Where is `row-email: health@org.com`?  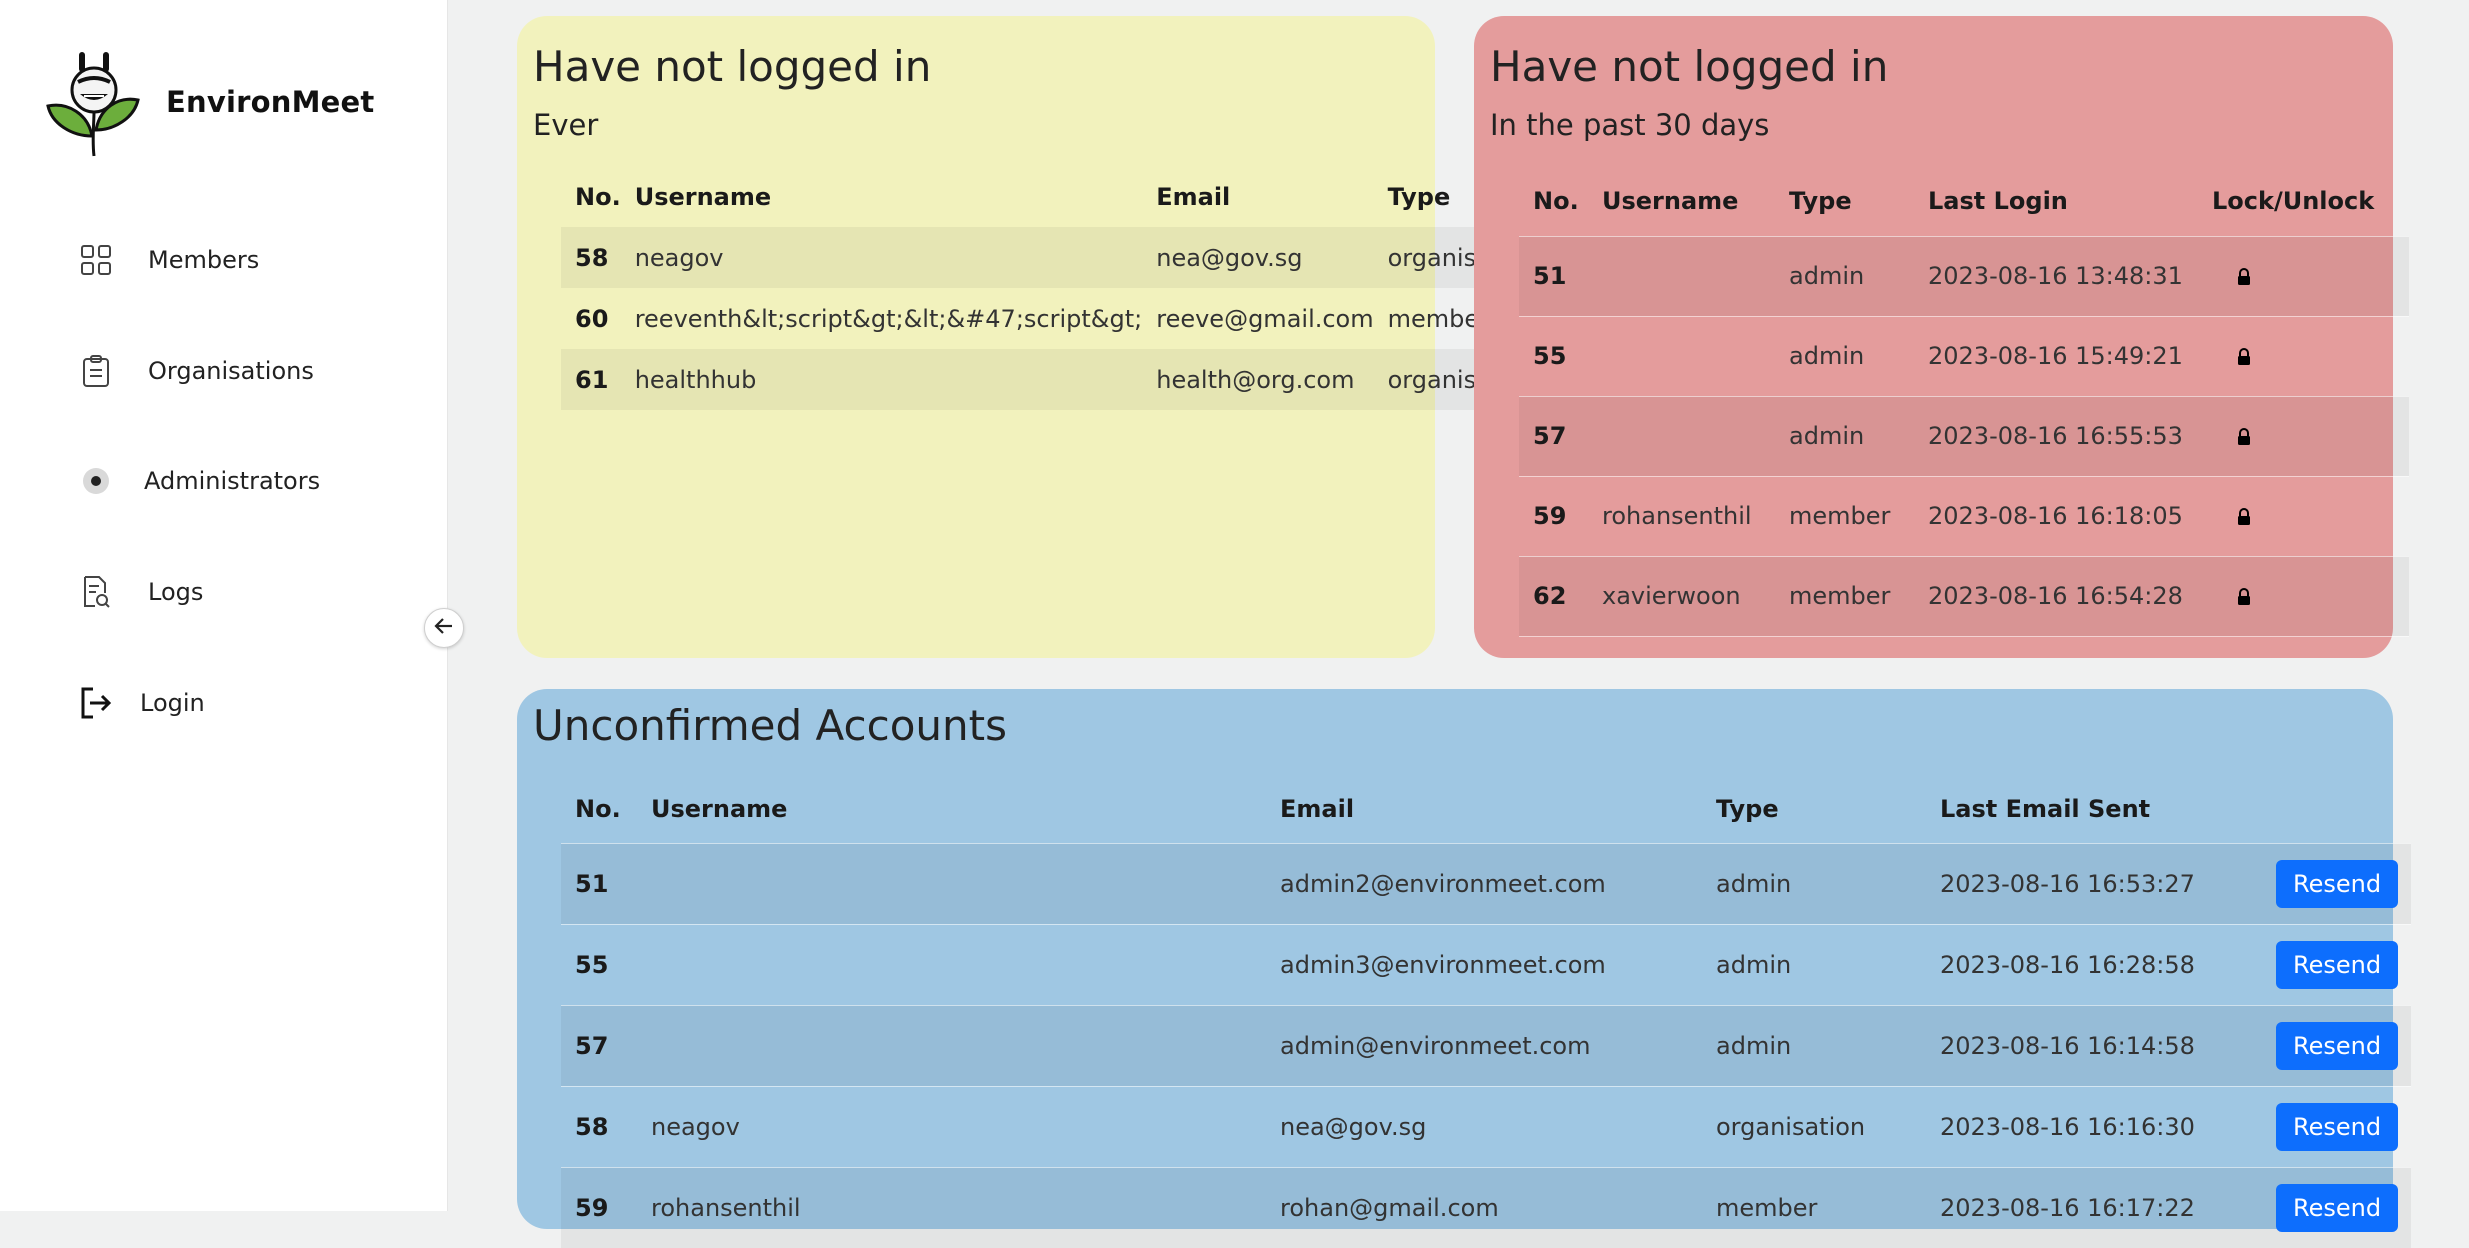 row-email: health@org.com is located at coordinates (1255, 379).